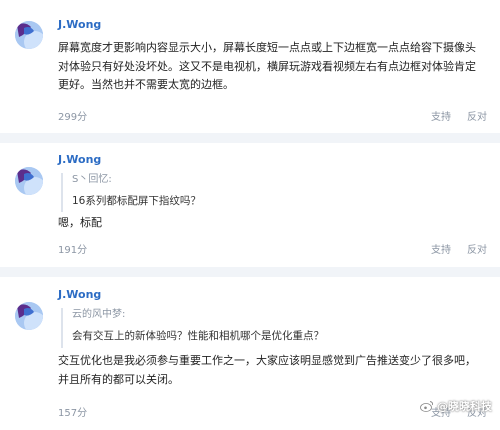 Image resolution: width=500 pixels, height=430 pixels. Describe the element at coordinates (272, 248) in the screenshot. I see `comment-actions: 191分 支持 反对` at that location.